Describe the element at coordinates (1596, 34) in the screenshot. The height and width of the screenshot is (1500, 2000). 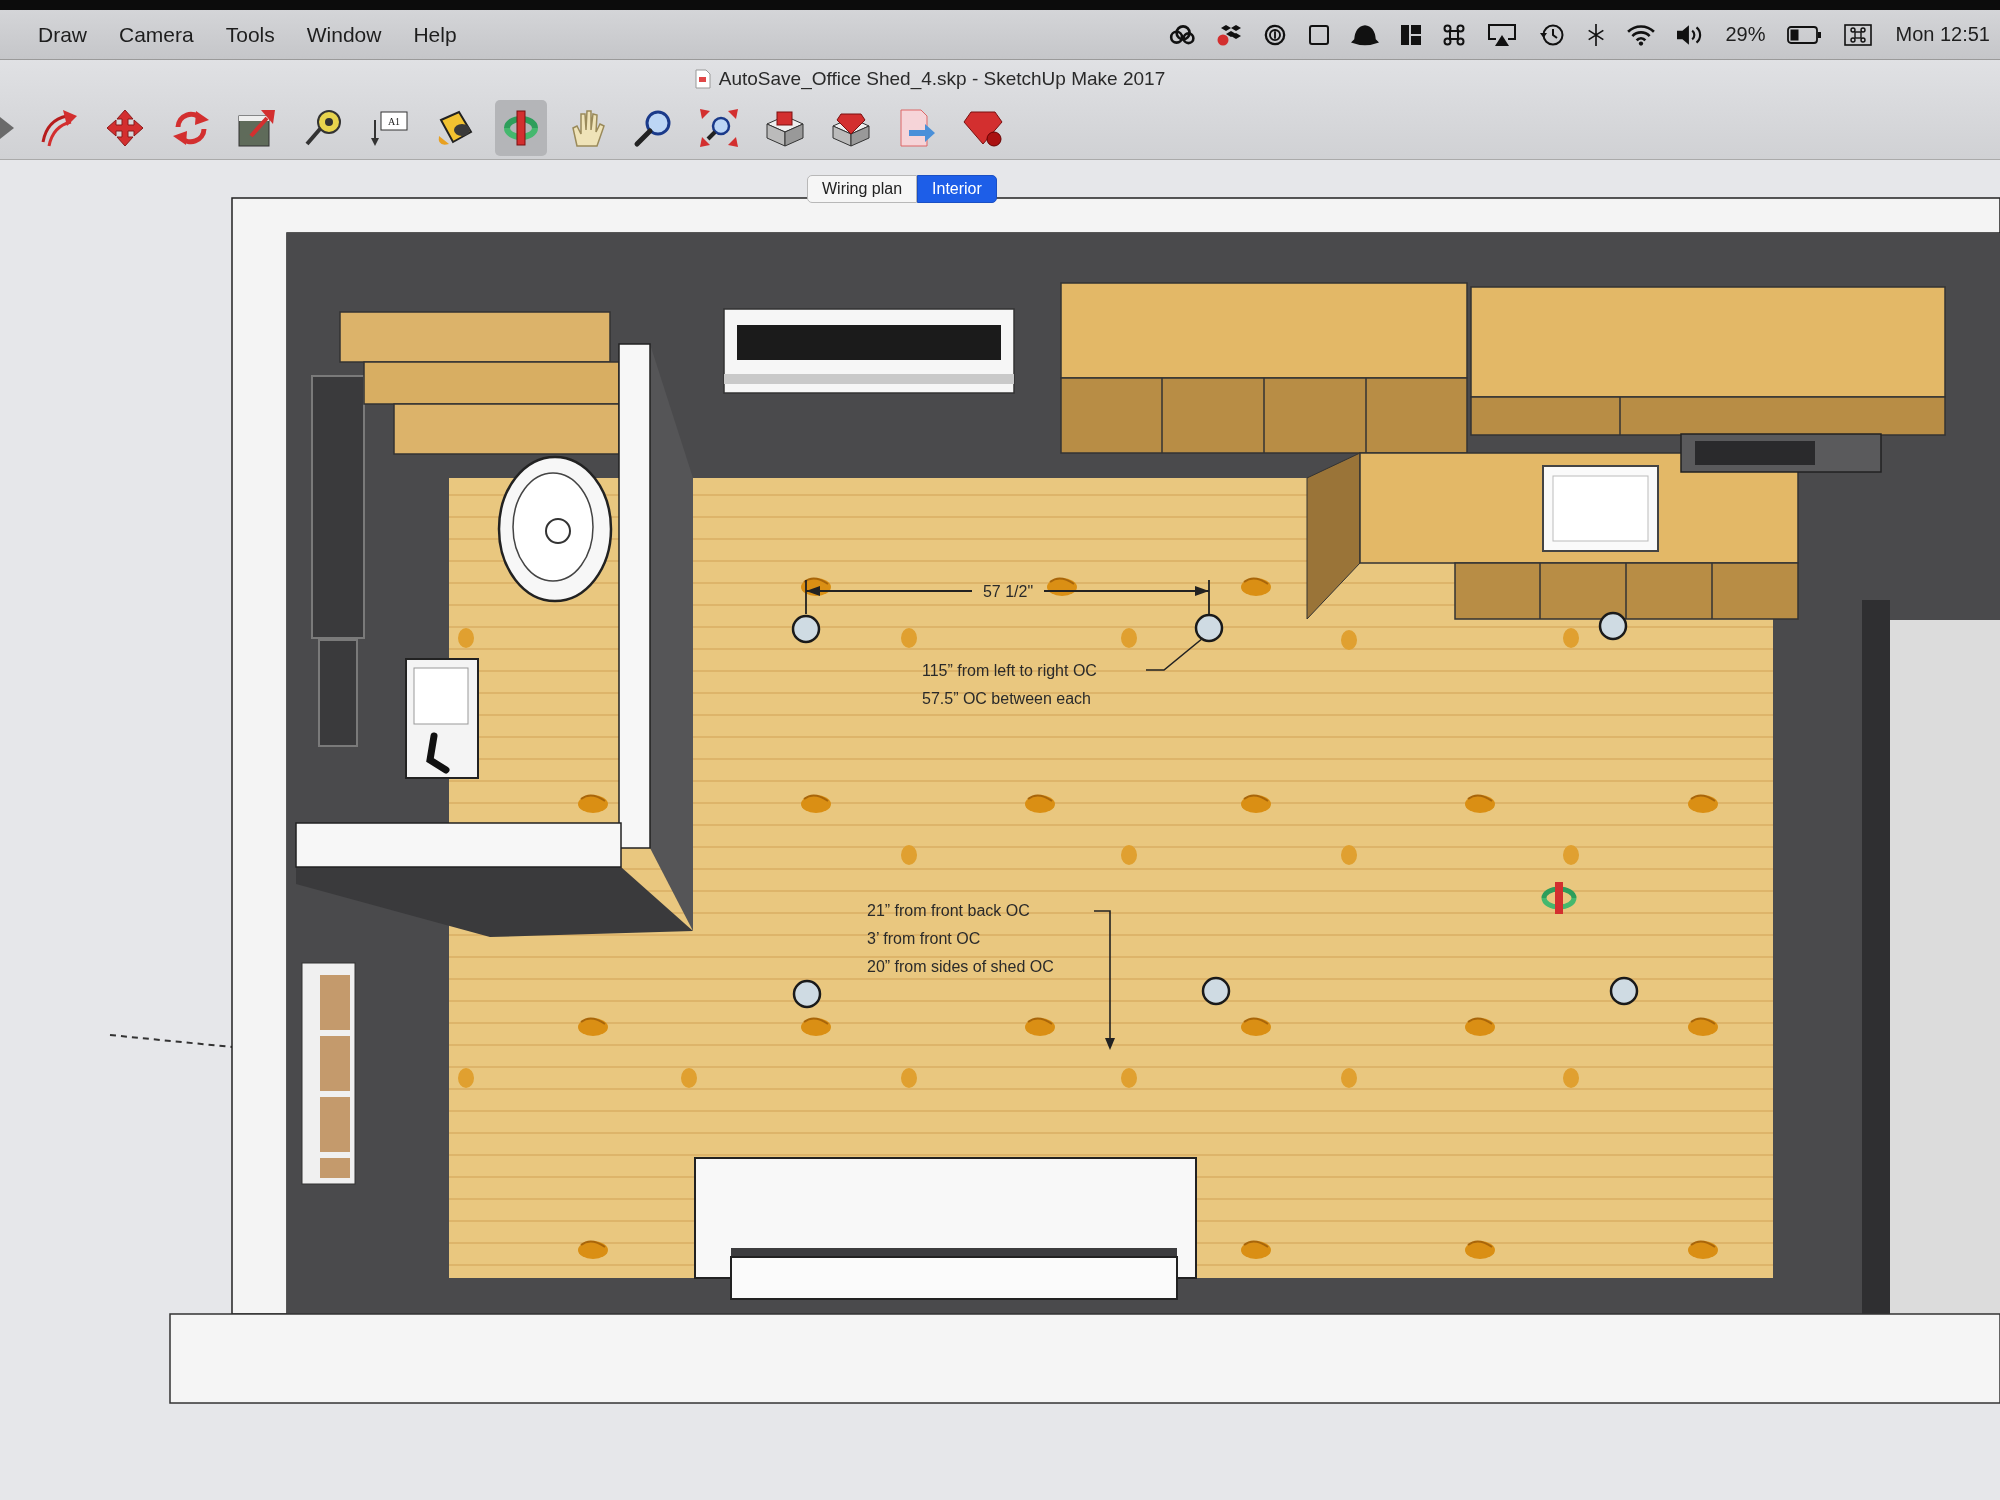
I see `asterisk-icon` at that location.